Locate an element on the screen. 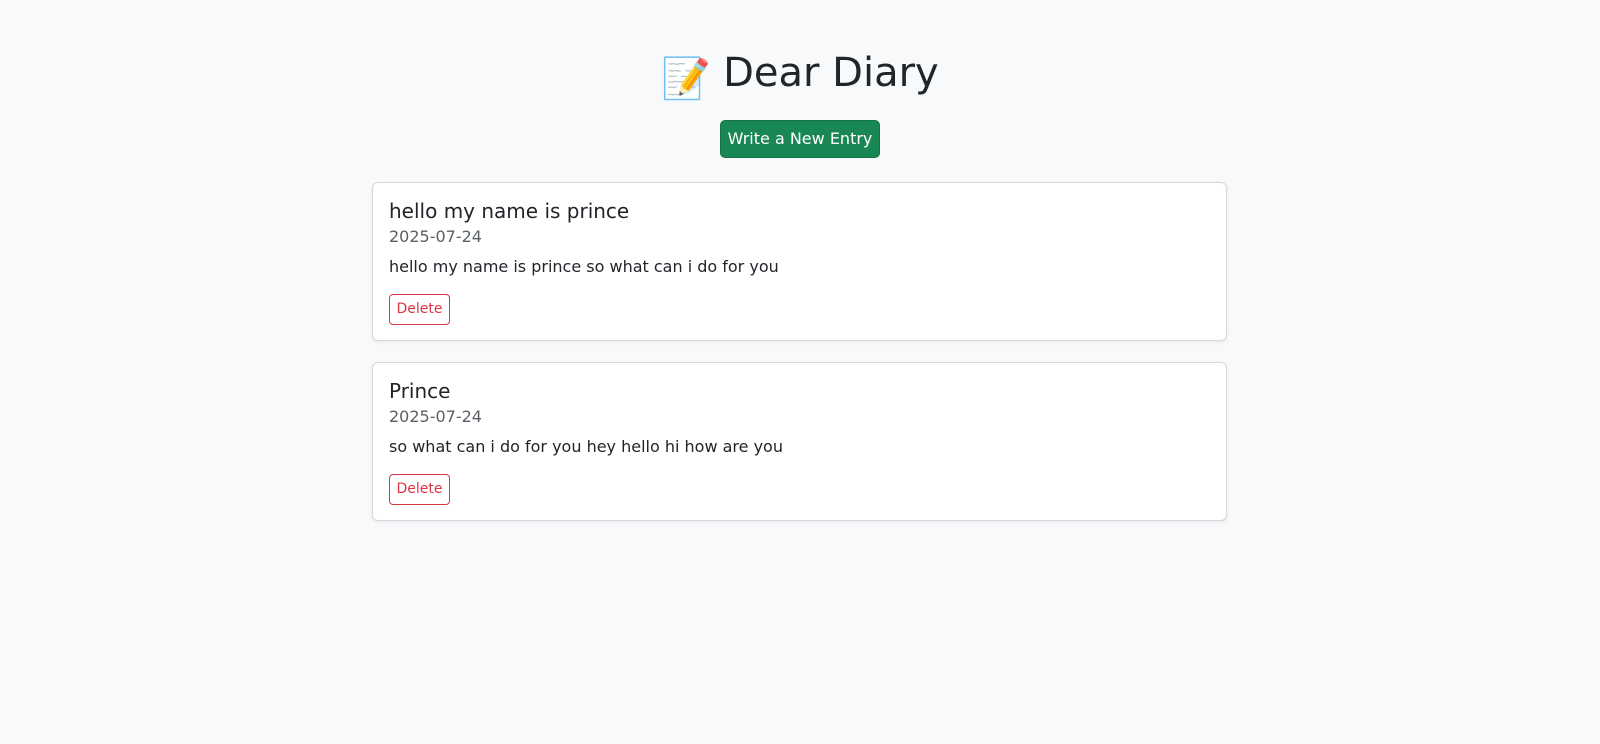 The height and width of the screenshot is (744, 1600). entry-title: Prince is located at coordinates (420, 391).